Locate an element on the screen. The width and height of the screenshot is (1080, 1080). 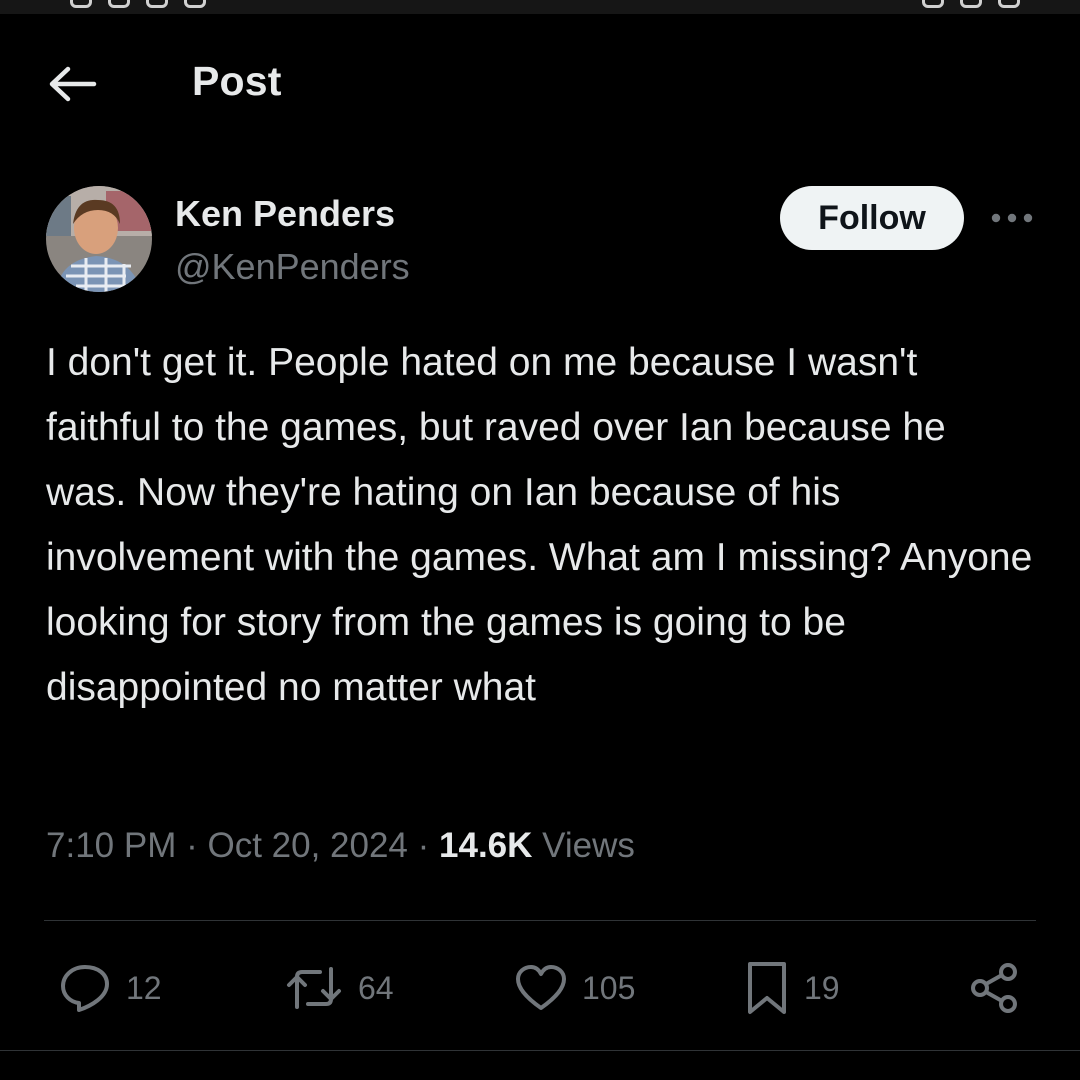
back-button is located at coordinates (71, 84).